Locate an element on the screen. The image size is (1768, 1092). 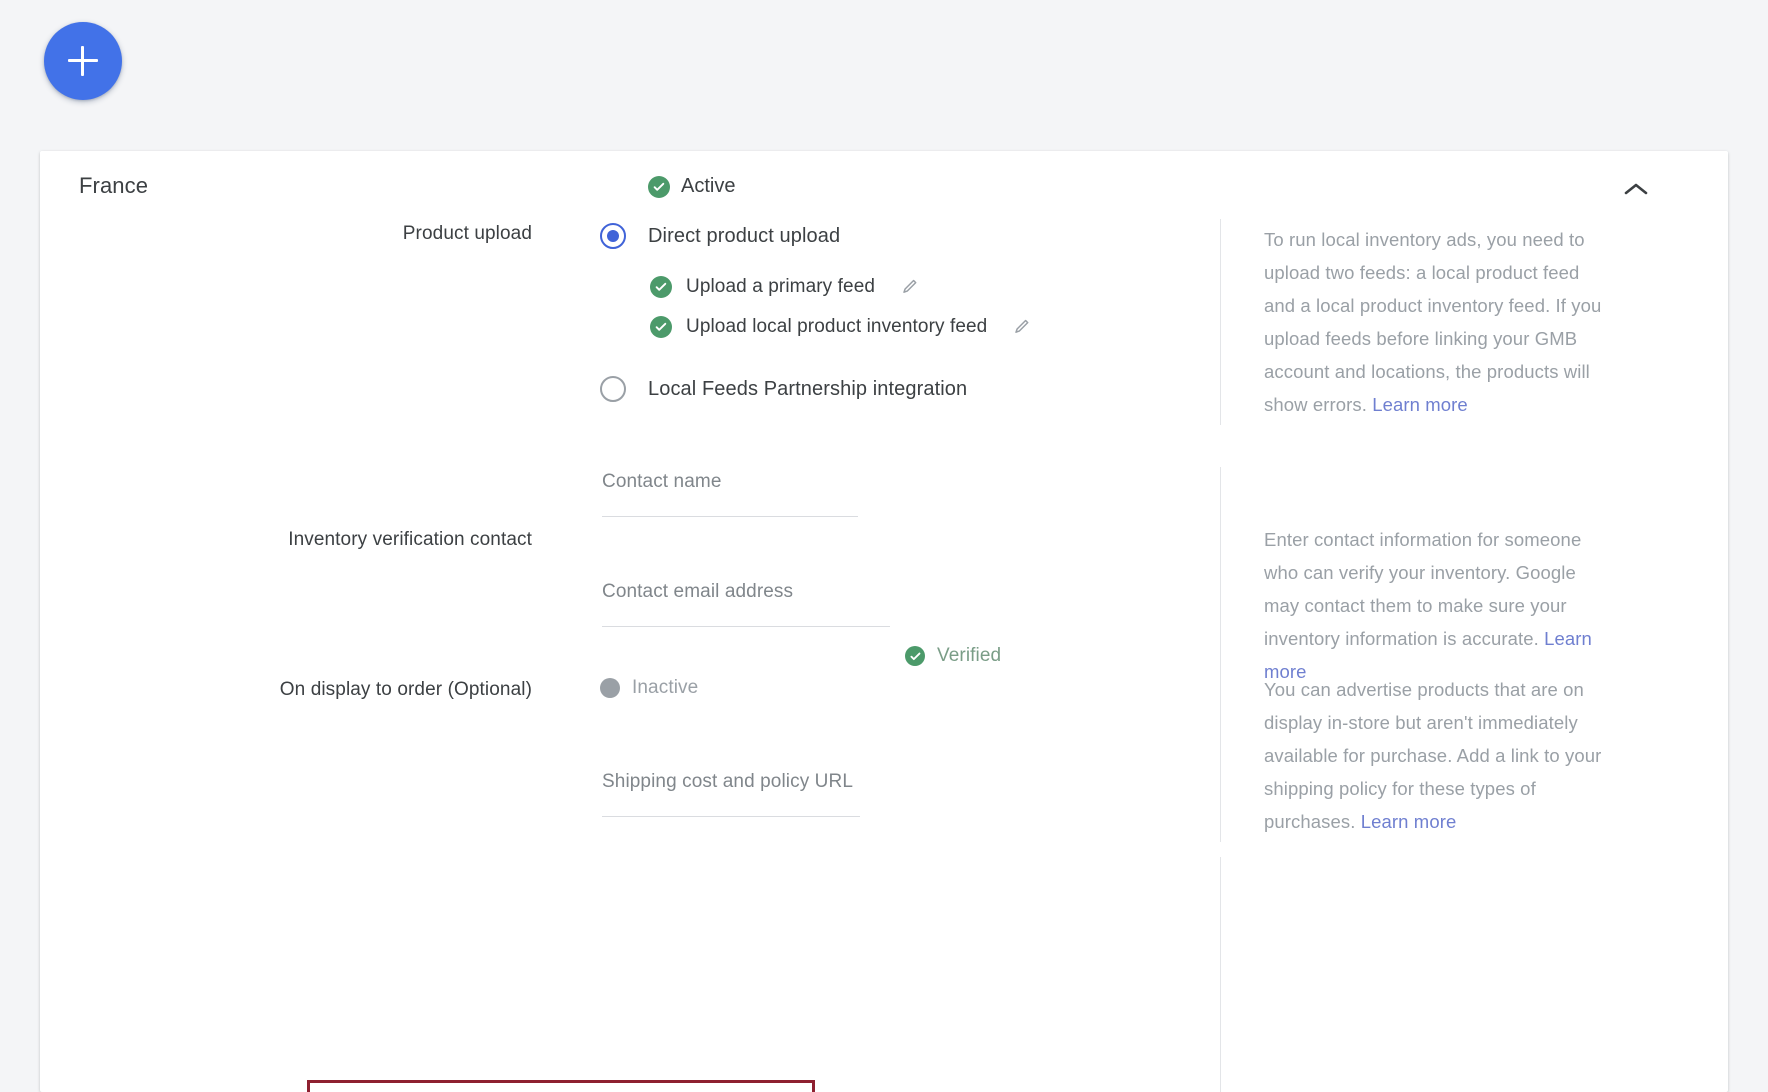
chevron-up-icon is located at coordinates (1636, 189).